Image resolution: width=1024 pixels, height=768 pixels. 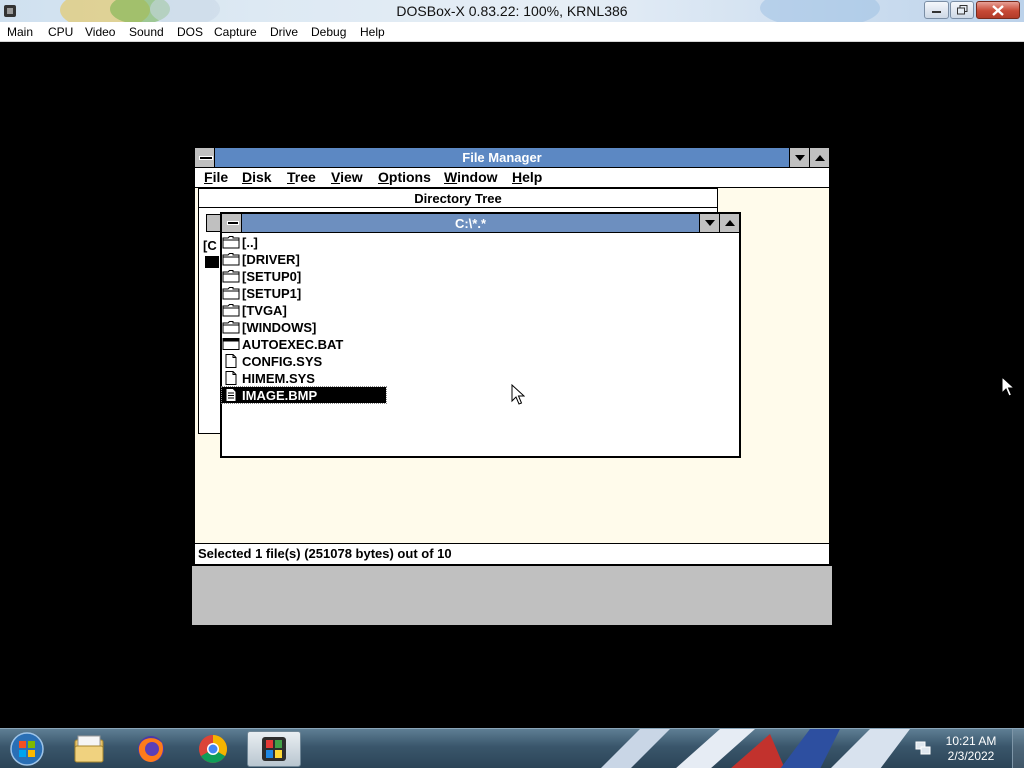 What do you see at coordinates (146, 32) in the screenshot?
I see `menu-sound: Sound` at bounding box center [146, 32].